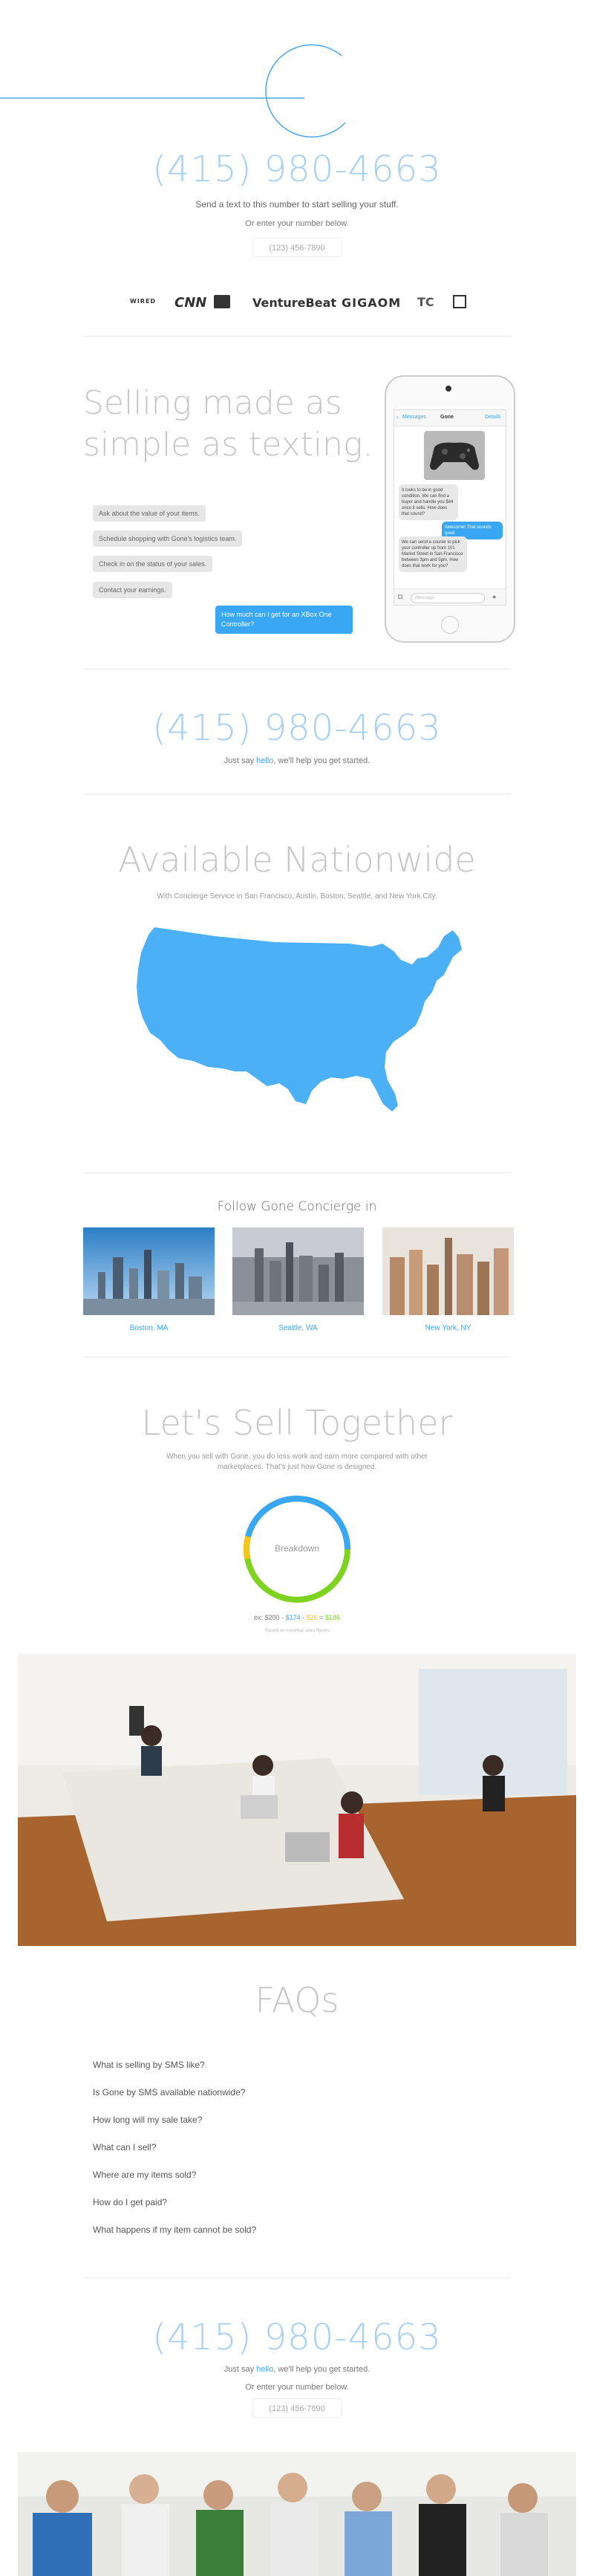  What do you see at coordinates (297, 1206) in the screenshot?
I see `follow-title: Follow Gone Concierge in` at bounding box center [297, 1206].